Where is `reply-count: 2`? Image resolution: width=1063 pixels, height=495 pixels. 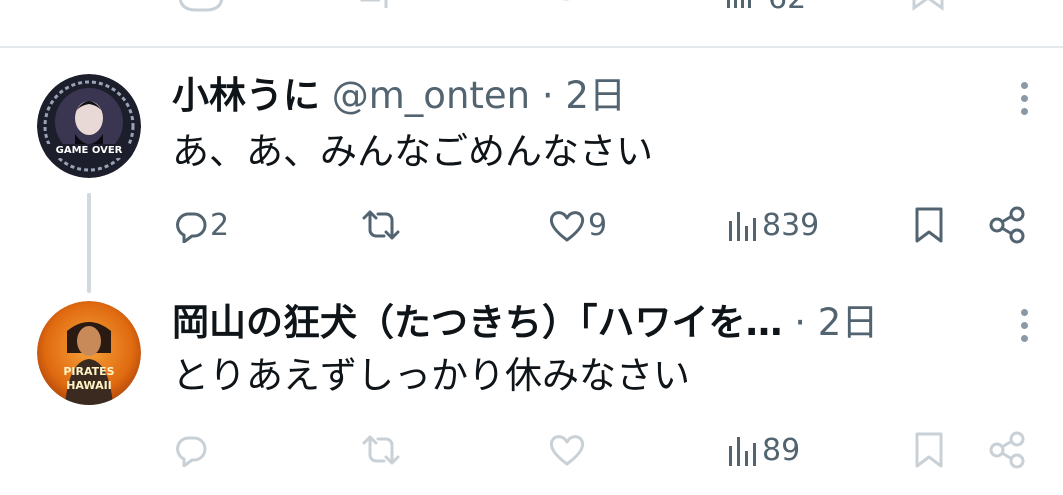
reply-count: 2 is located at coordinates (220, 225).